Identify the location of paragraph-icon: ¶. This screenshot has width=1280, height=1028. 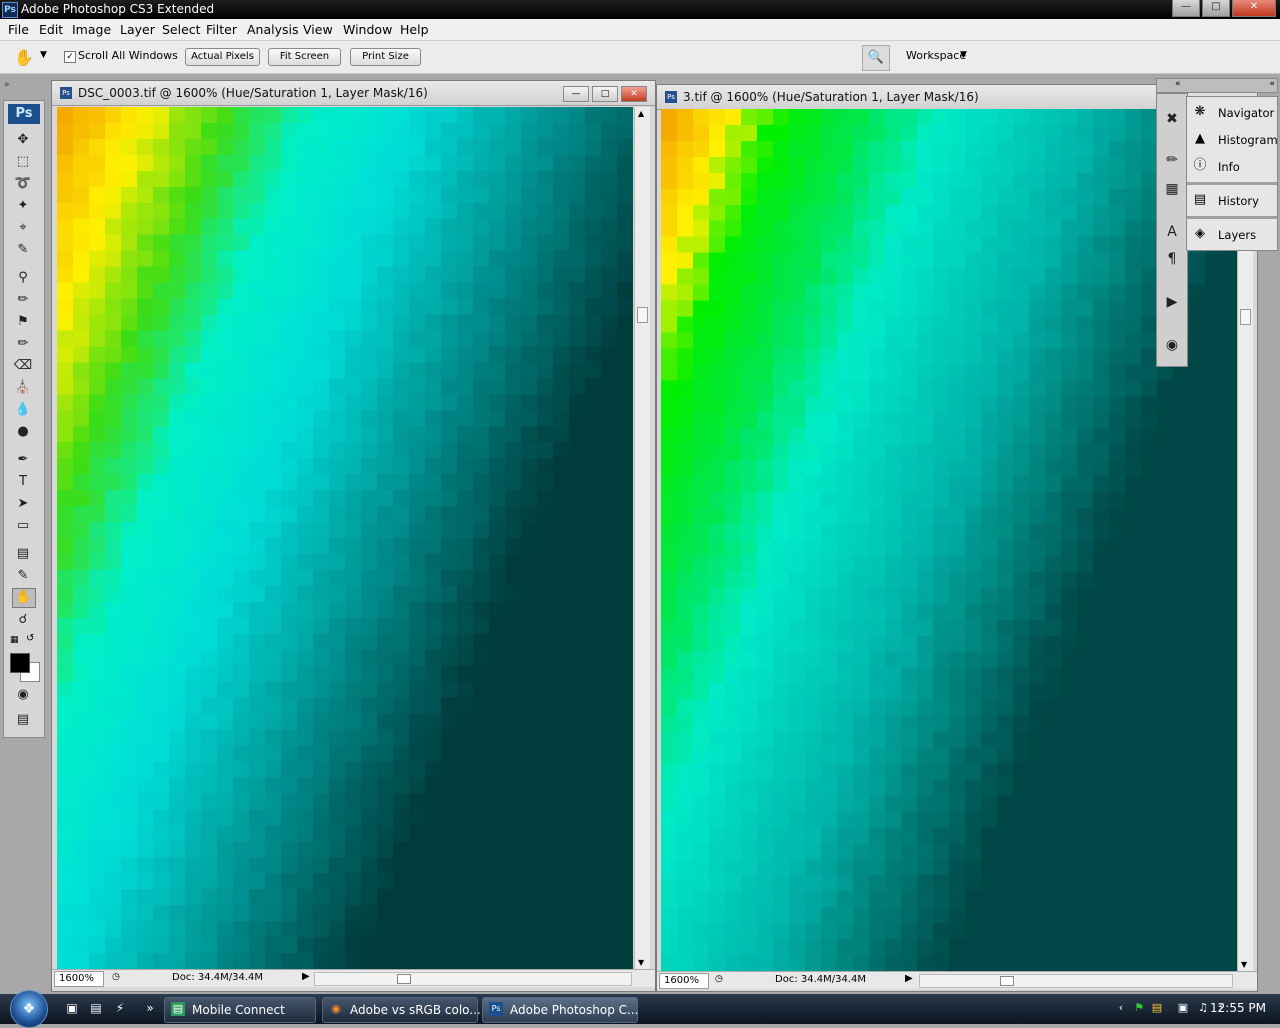
(1172, 259).